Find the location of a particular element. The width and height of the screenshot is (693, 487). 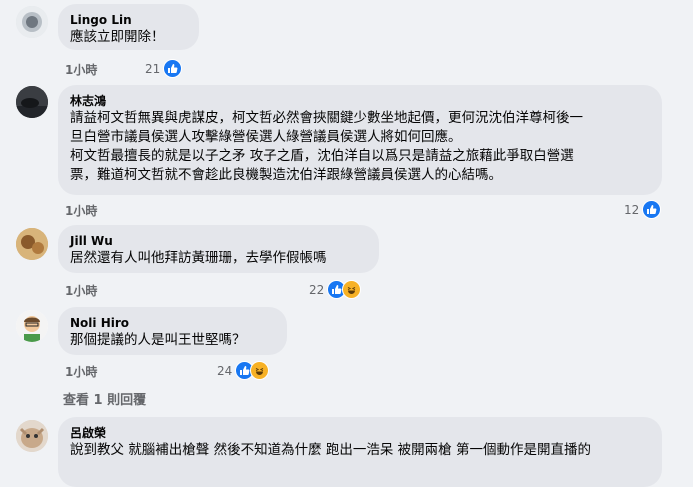

comment-author: Lingo Lin is located at coordinates (128, 20).